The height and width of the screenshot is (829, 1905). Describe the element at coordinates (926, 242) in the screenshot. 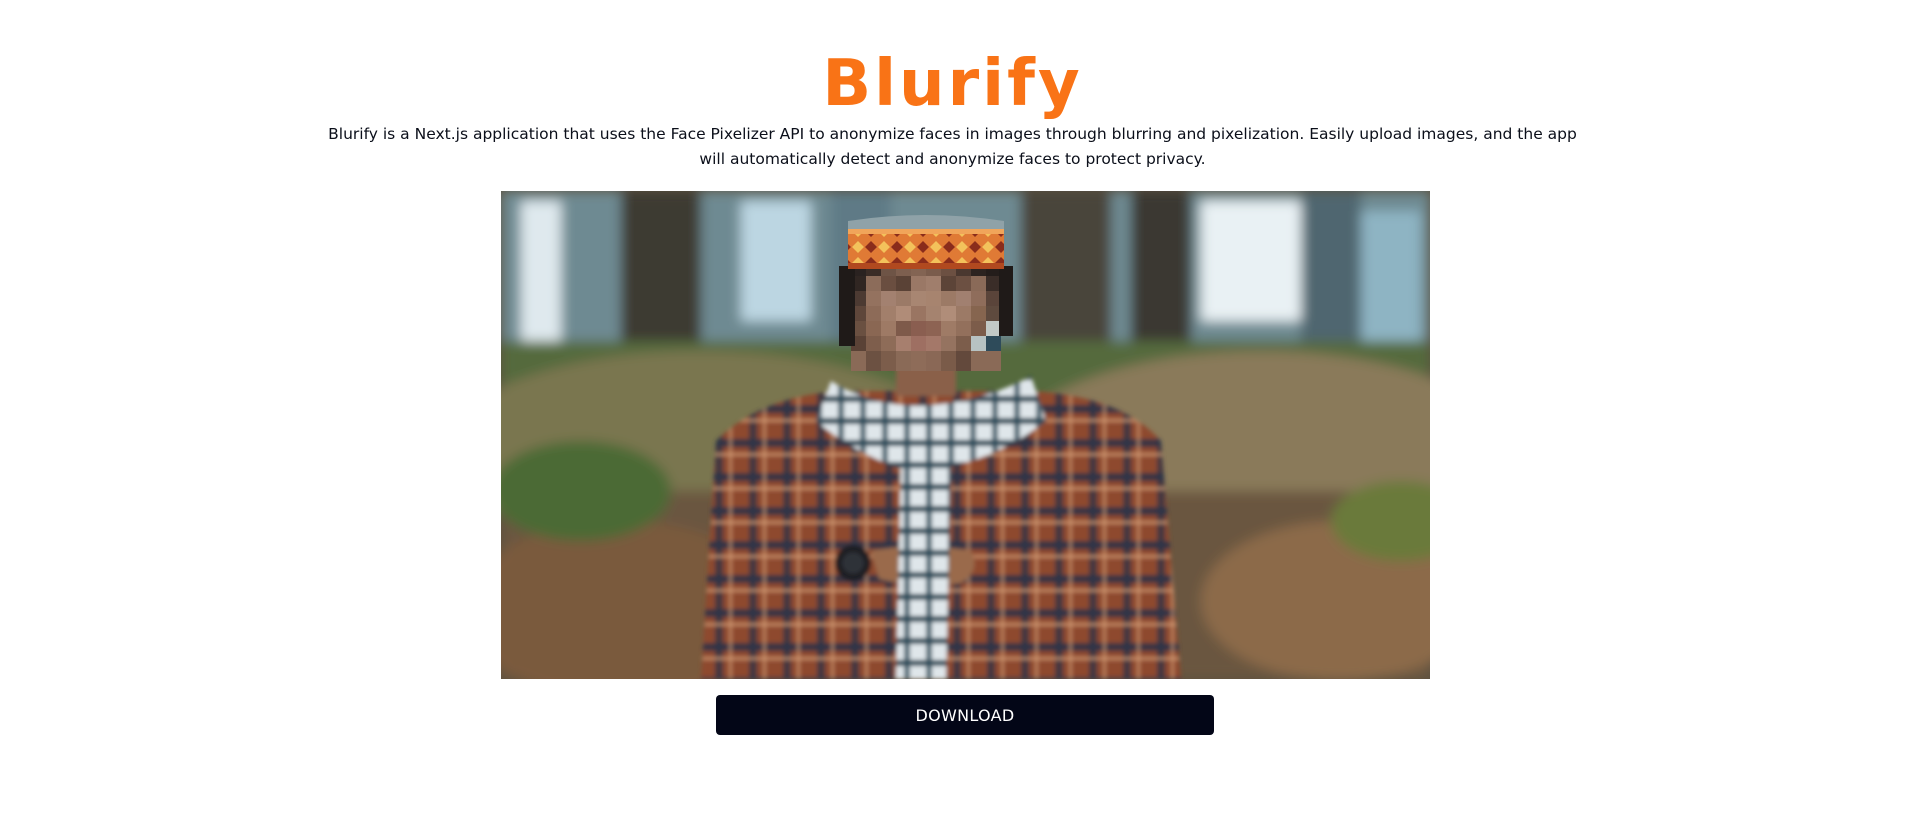

I see `cap-shape` at that location.